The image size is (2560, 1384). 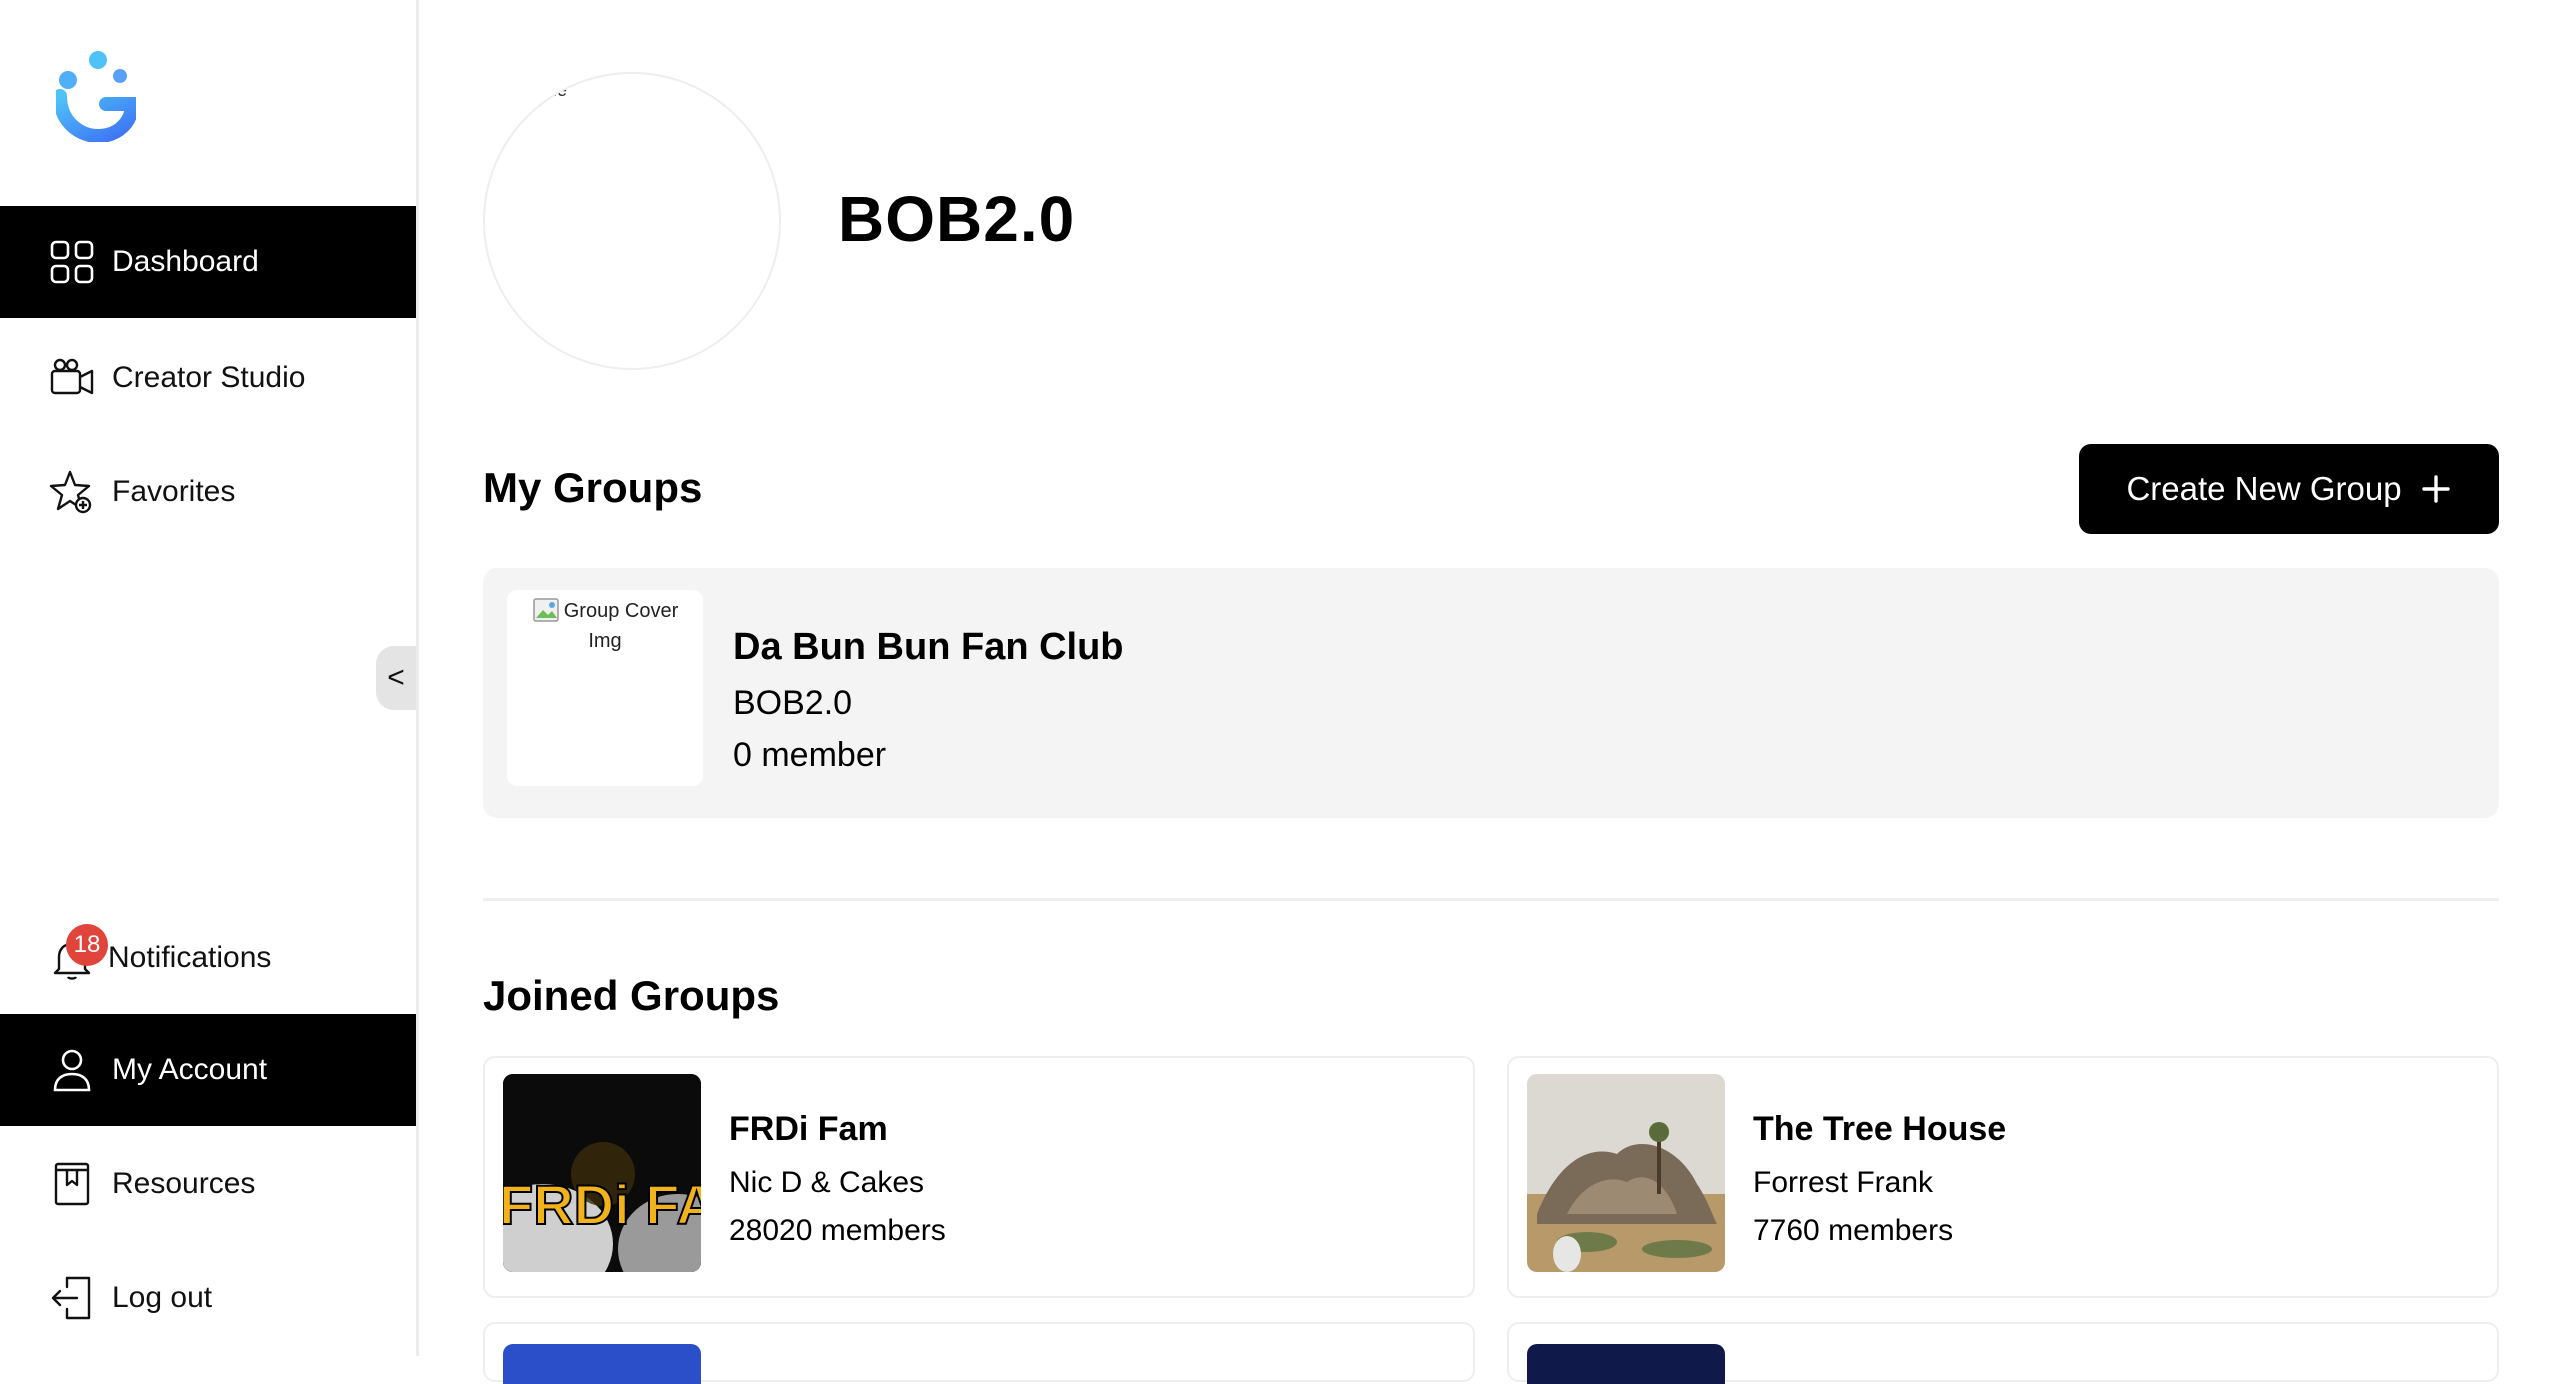 What do you see at coordinates (631, 995) in the screenshot?
I see `joined-groups-title: Joined Groups` at bounding box center [631, 995].